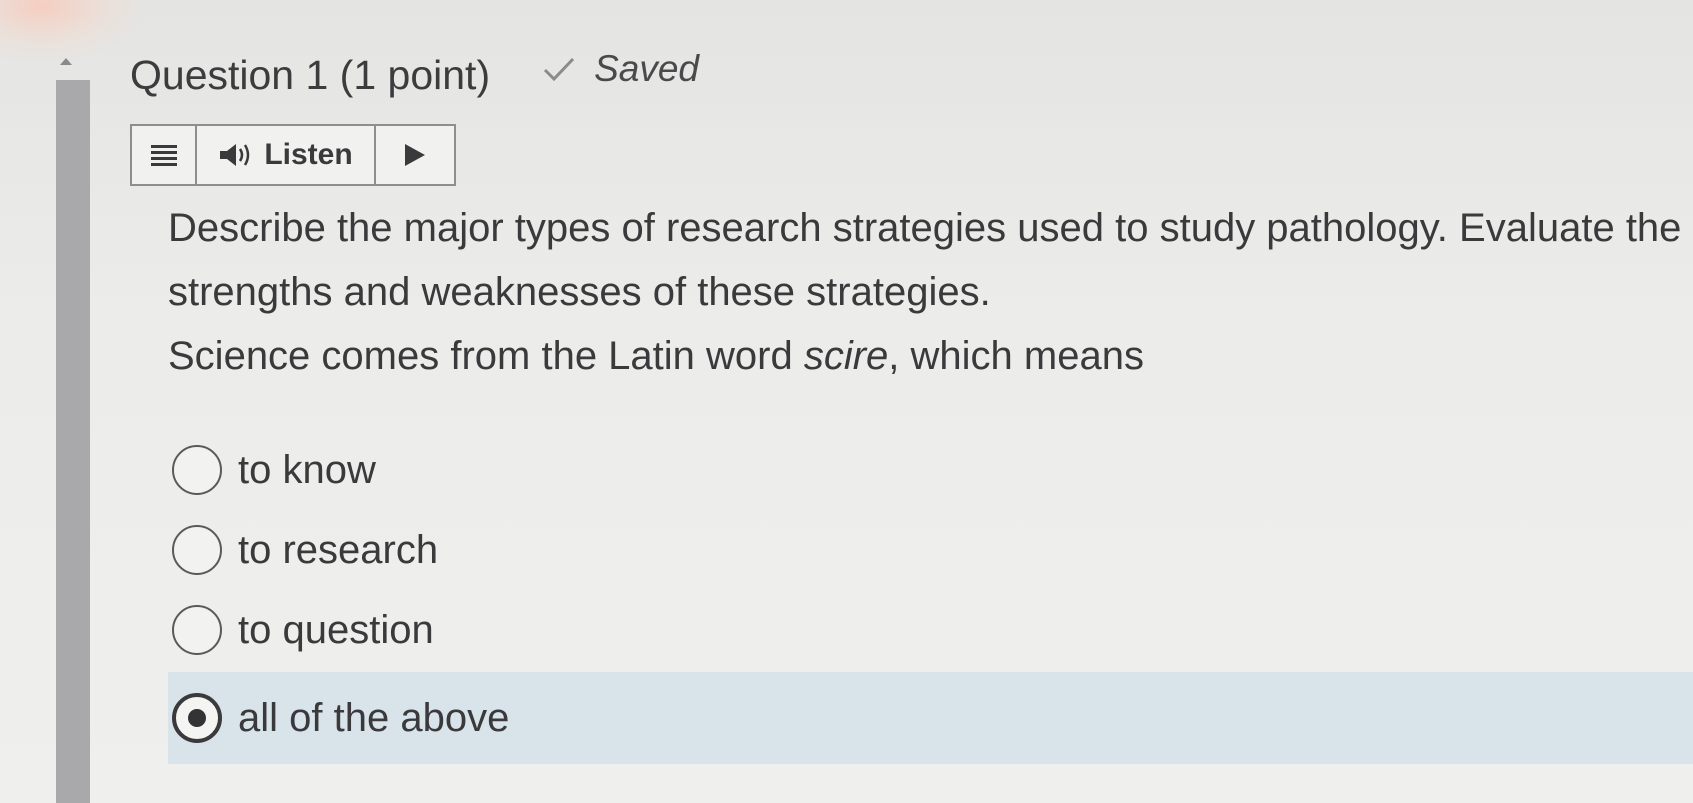 This screenshot has width=1693, height=803. I want to click on answer-option: to know, so click(932, 470).